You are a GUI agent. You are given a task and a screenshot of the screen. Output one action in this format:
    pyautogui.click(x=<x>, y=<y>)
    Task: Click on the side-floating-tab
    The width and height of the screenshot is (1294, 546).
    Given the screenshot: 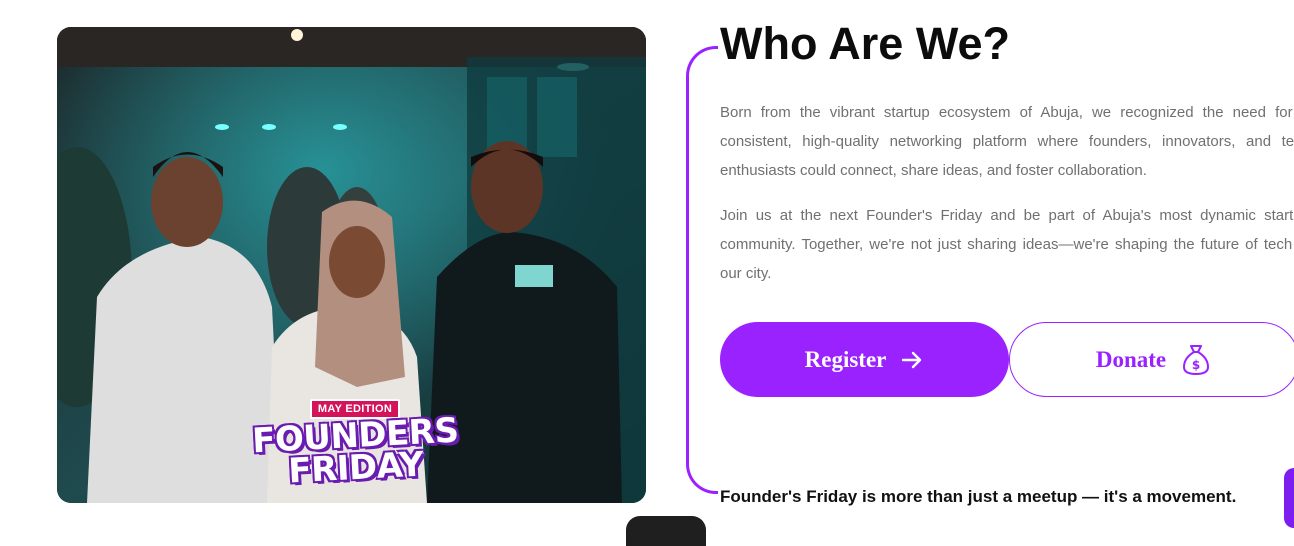 What is the action you would take?
    pyautogui.click(x=1289, y=498)
    